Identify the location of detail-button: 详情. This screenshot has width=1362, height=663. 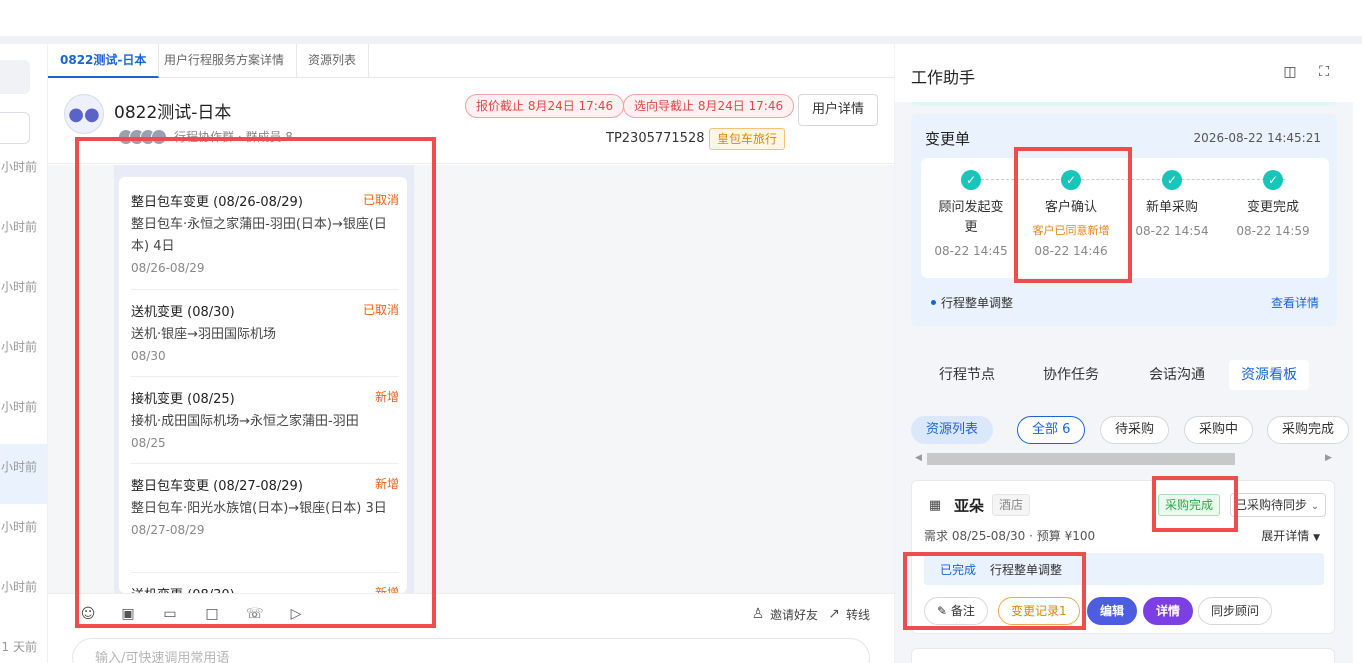
(1168, 611).